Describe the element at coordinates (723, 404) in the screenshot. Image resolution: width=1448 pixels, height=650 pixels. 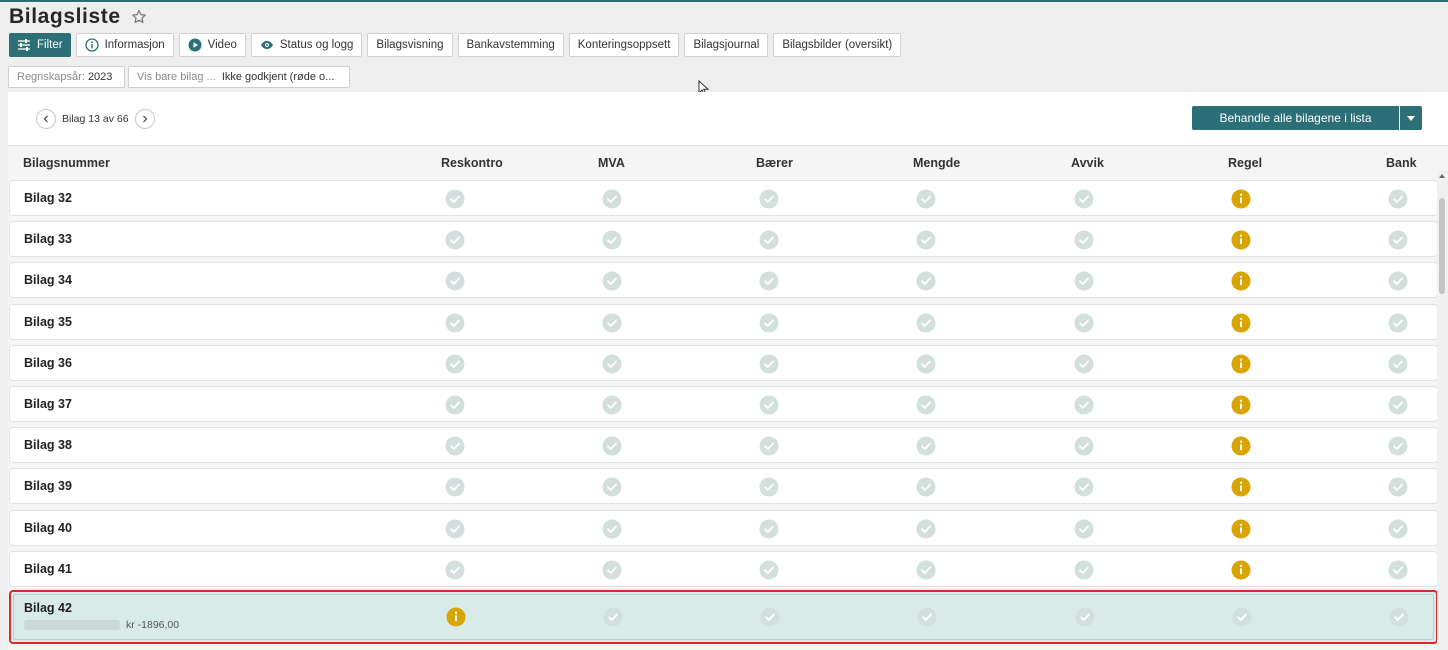
I see `table-row: Bilag 37` at that location.